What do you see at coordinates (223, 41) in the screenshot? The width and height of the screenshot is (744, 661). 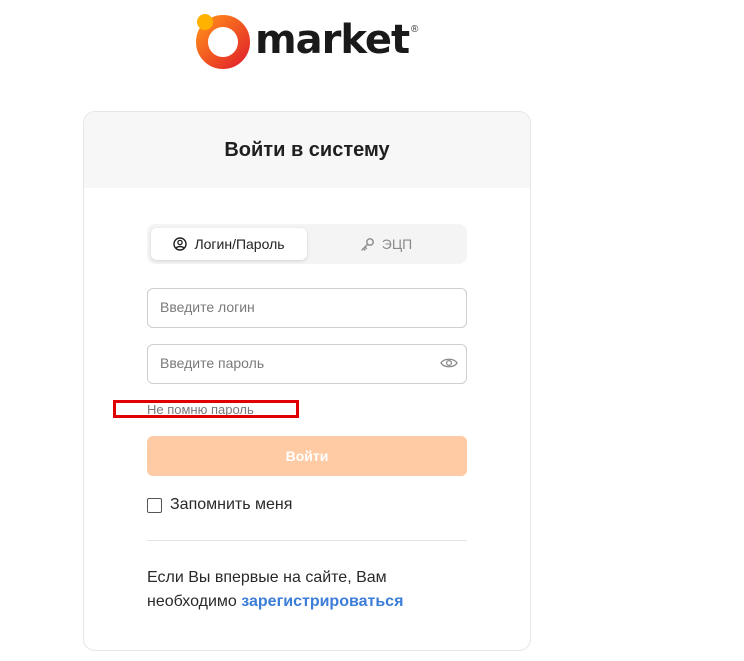 I see `market-logo-mark-icon` at bounding box center [223, 41].